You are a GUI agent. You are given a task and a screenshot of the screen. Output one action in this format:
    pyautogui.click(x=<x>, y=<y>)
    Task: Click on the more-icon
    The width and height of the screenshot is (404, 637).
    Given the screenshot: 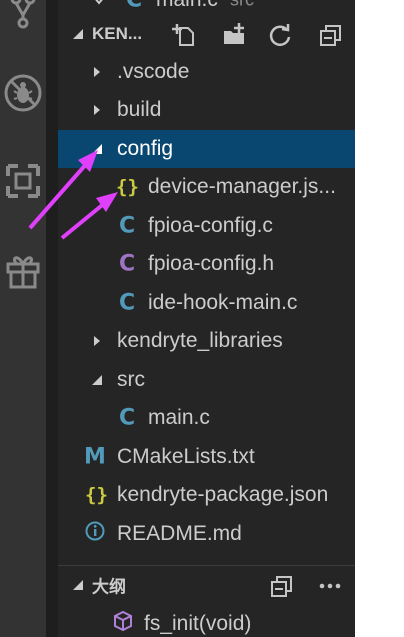 What is the action you would take?
    pyautogui.click(x=330, y=586)
    